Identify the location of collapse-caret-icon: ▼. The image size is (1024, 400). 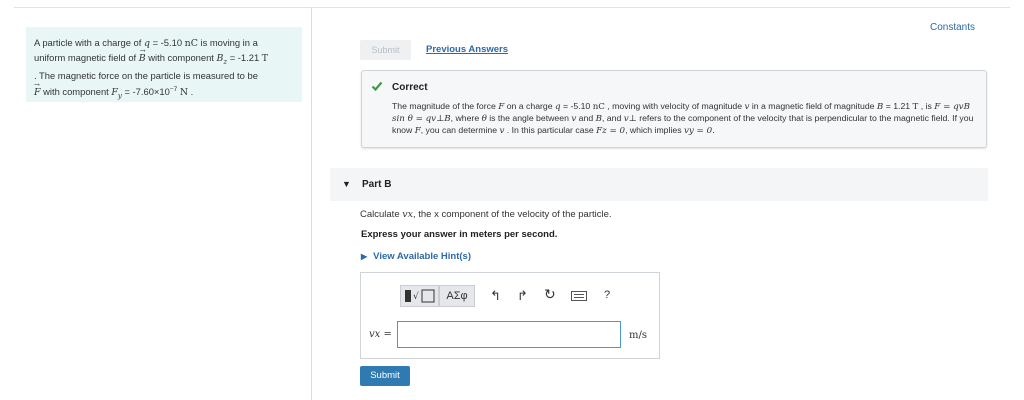
(346, 184).